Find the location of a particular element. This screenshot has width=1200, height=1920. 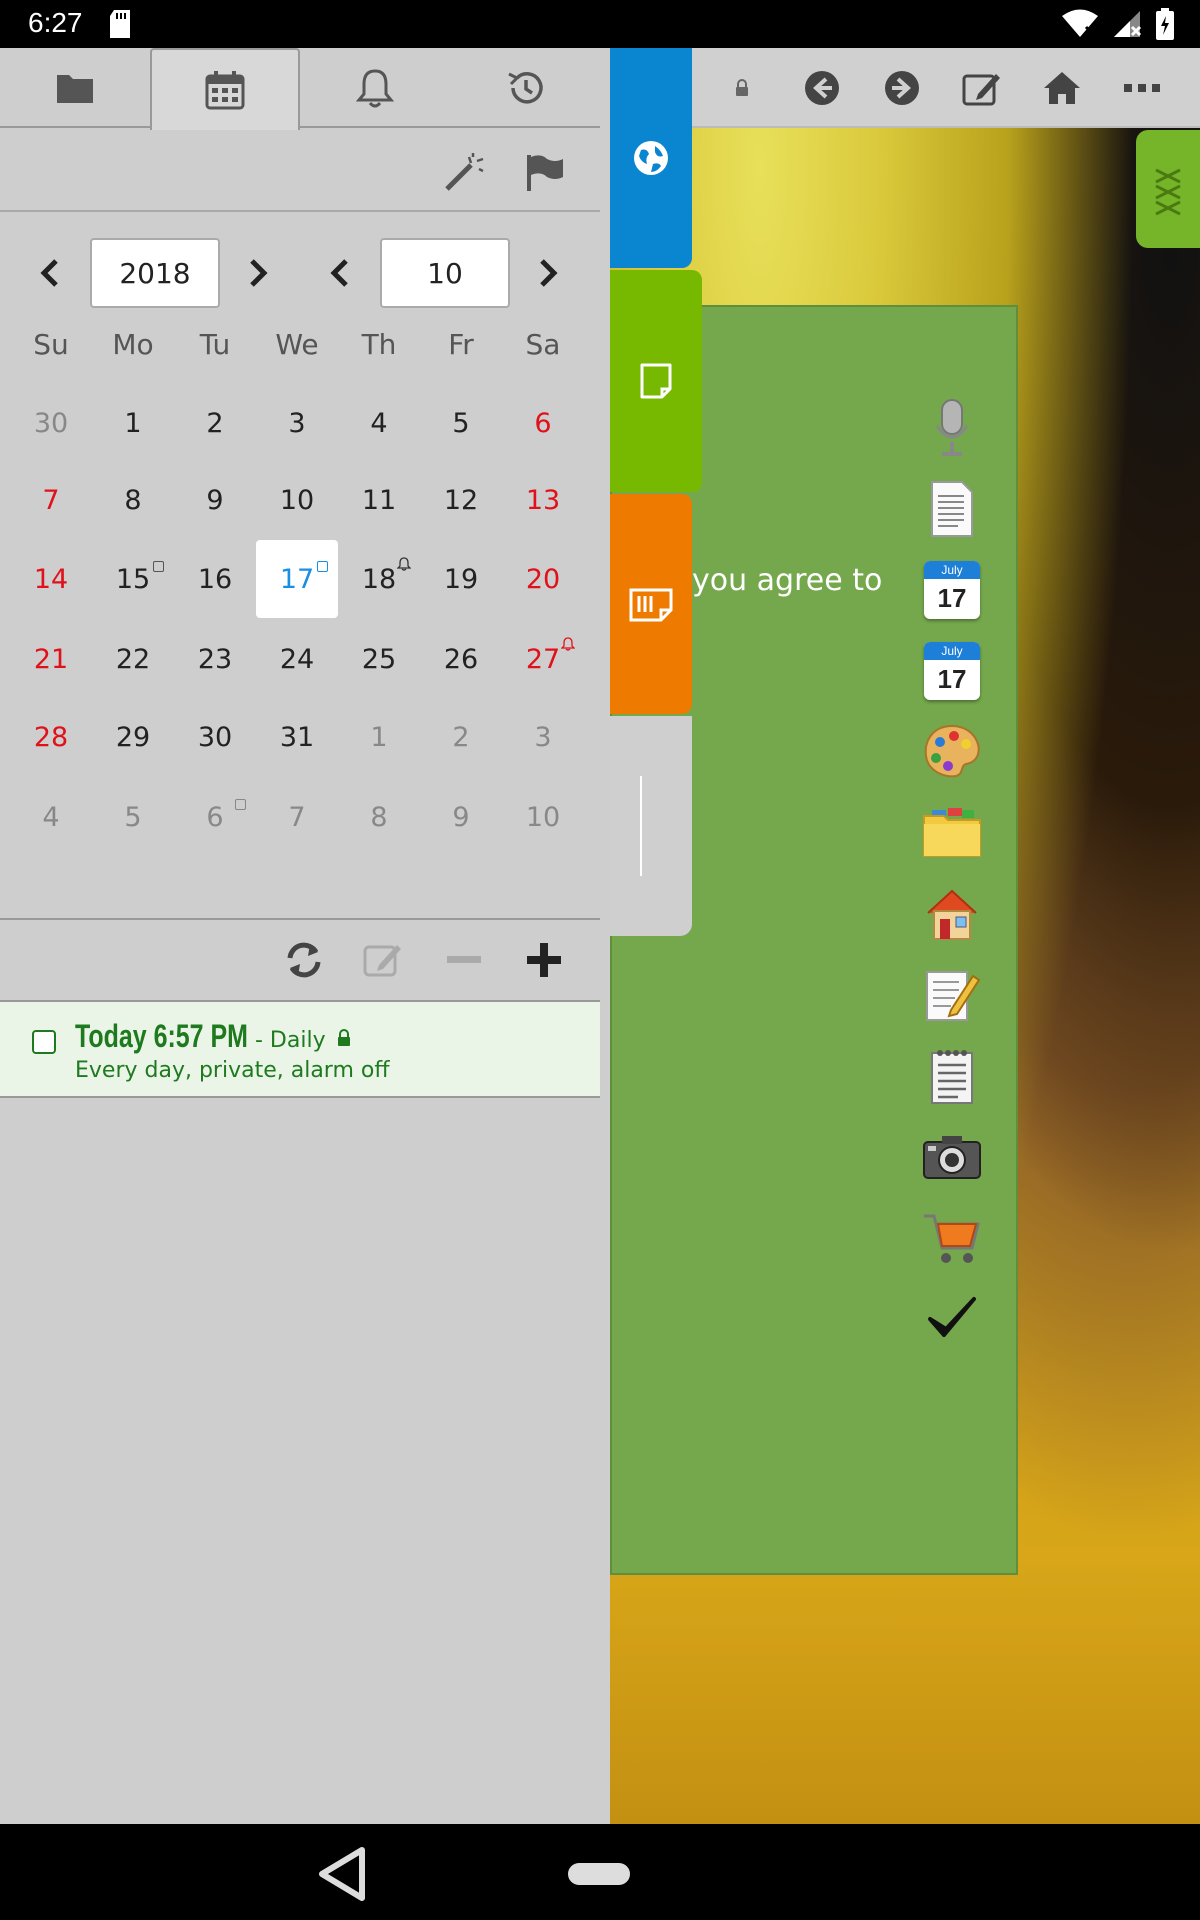

day-cell-today: 17 is located at coordinates (297, 579).